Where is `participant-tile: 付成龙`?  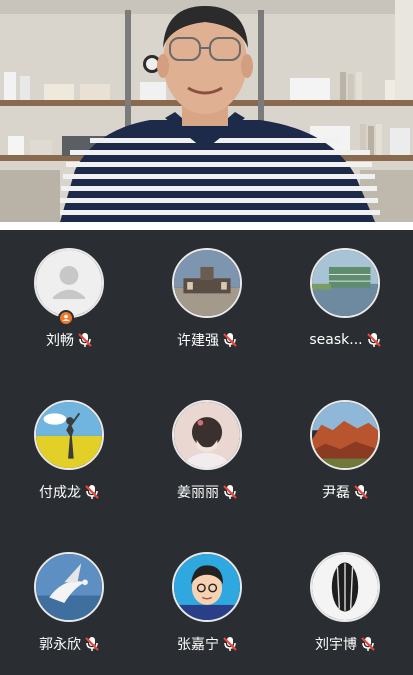
participant-tile: 付成龙 is located at coordinates (69, 452).